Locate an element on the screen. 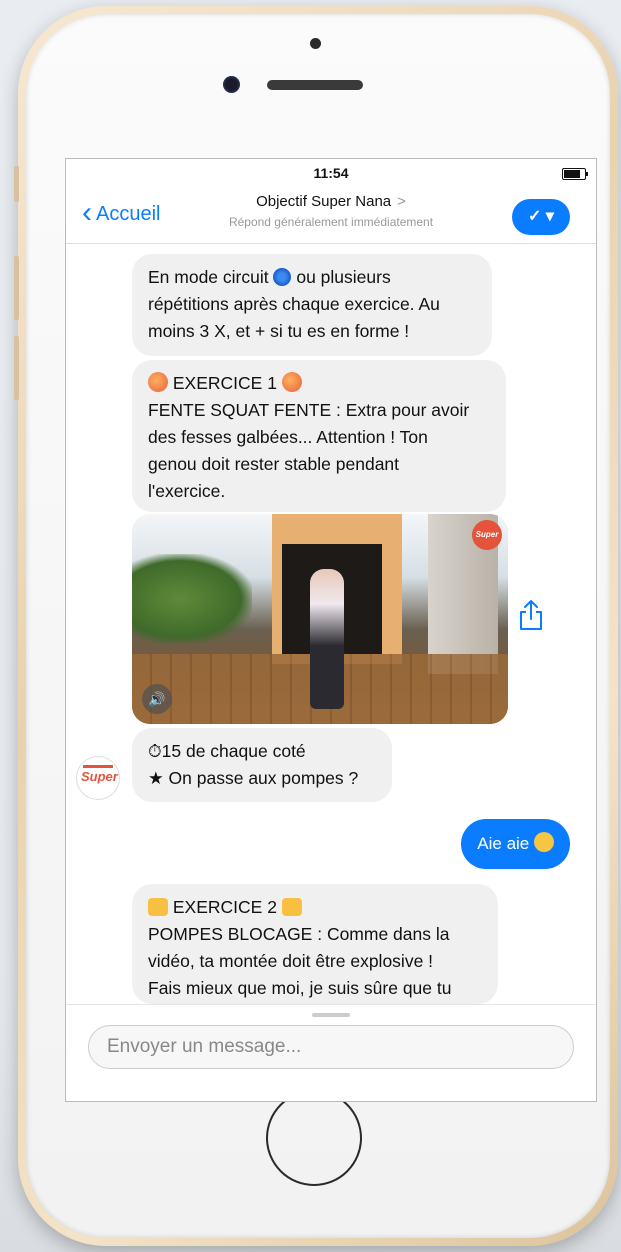 The image size is (621, 1252). message-text: ou plusieurs is located at coordinates (343, 277).